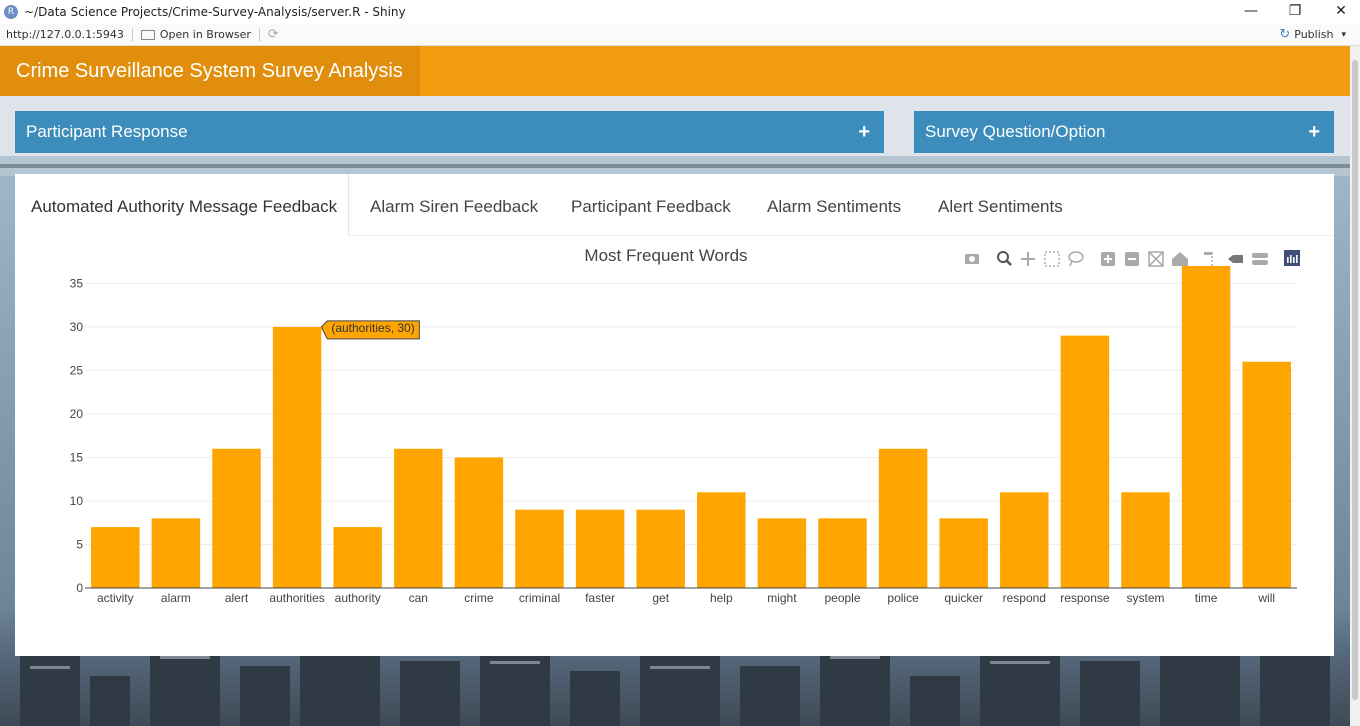 The width and height of the screenshot is (1360, 726). I want to click on chart-title: Most Frequent Words, so click(665, 255).